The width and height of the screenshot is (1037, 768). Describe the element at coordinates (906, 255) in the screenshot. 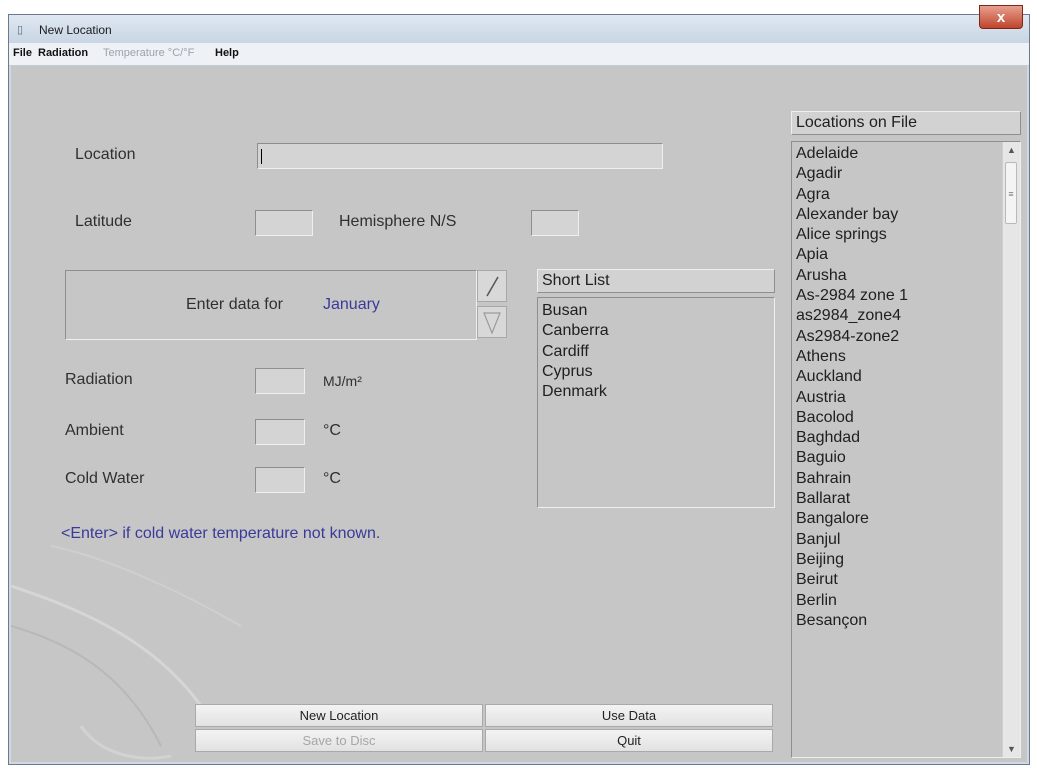

I see `location-item: Apia` at that location.